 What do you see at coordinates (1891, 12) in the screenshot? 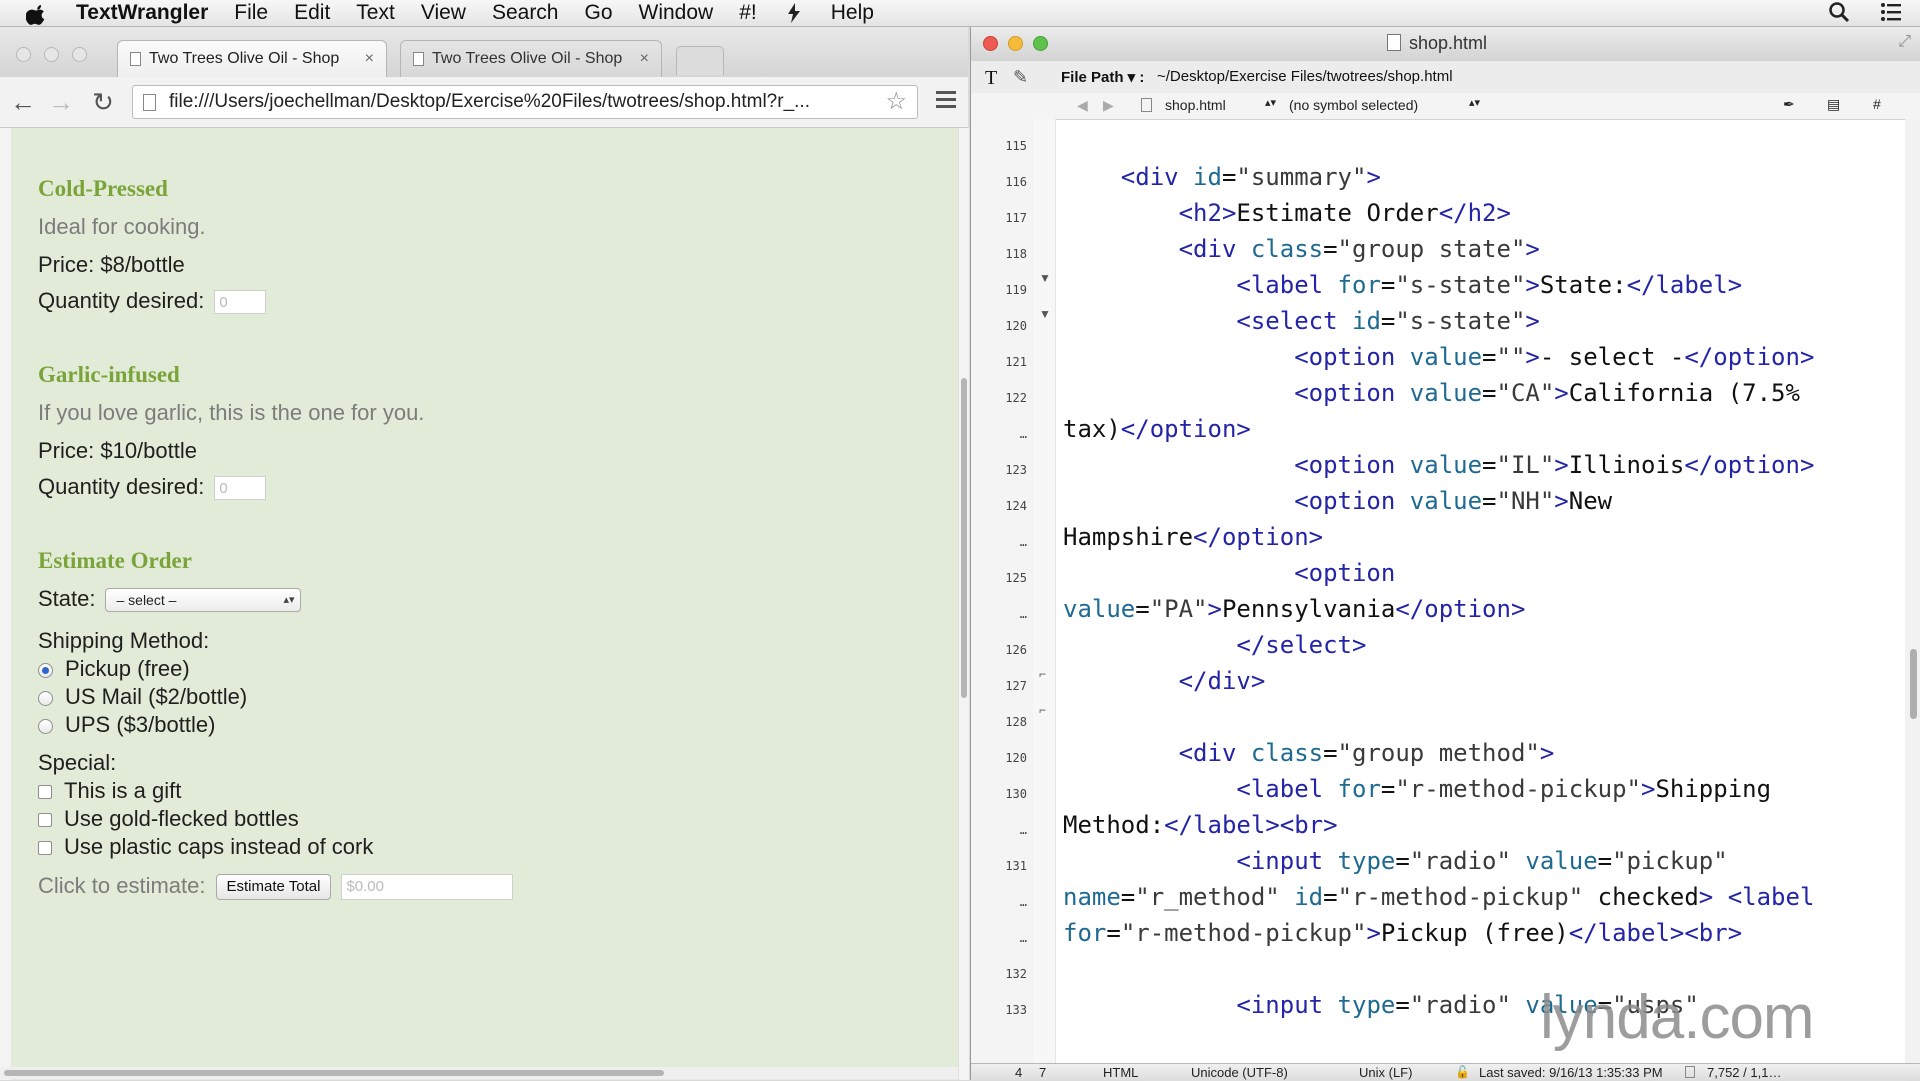
I see `list-icon` at bounding box center [1891, 12].